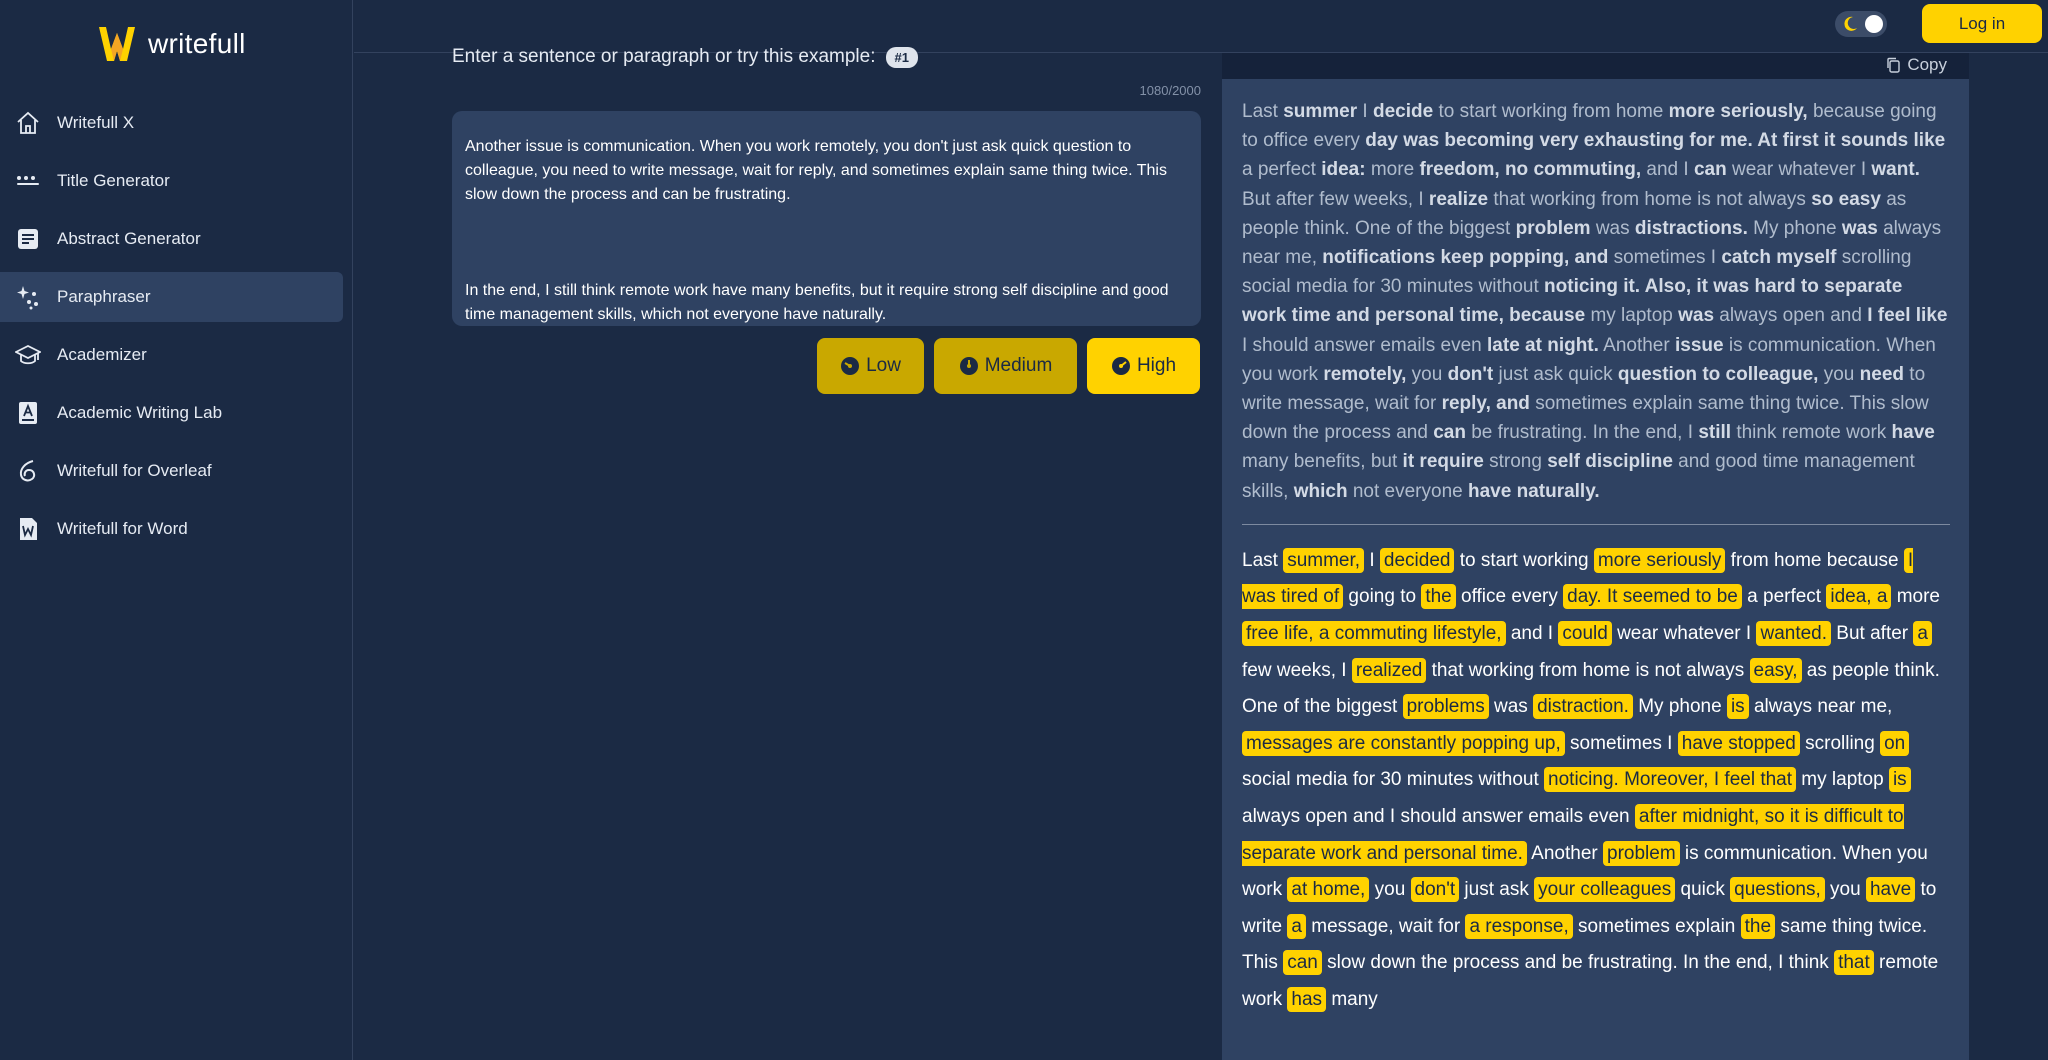 The image size is (2048, 1060). What do you see at coordinates (171, 355) in the screenshot?
I see `sidebar-item-academizer: Academizer` at bounding box center [171, 355].